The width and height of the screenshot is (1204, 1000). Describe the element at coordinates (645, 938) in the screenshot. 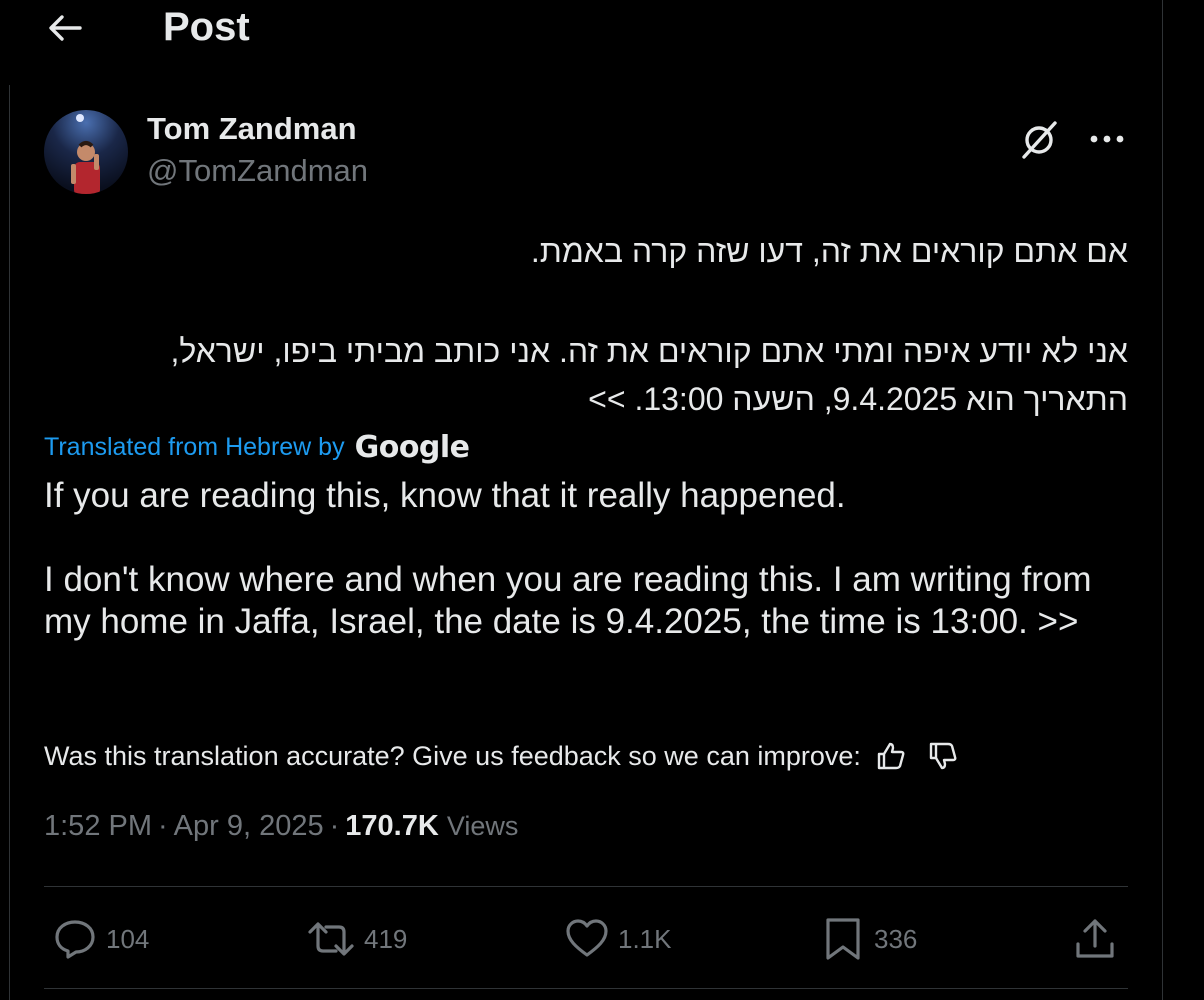

I see `like-count: 1.1K` at that location.